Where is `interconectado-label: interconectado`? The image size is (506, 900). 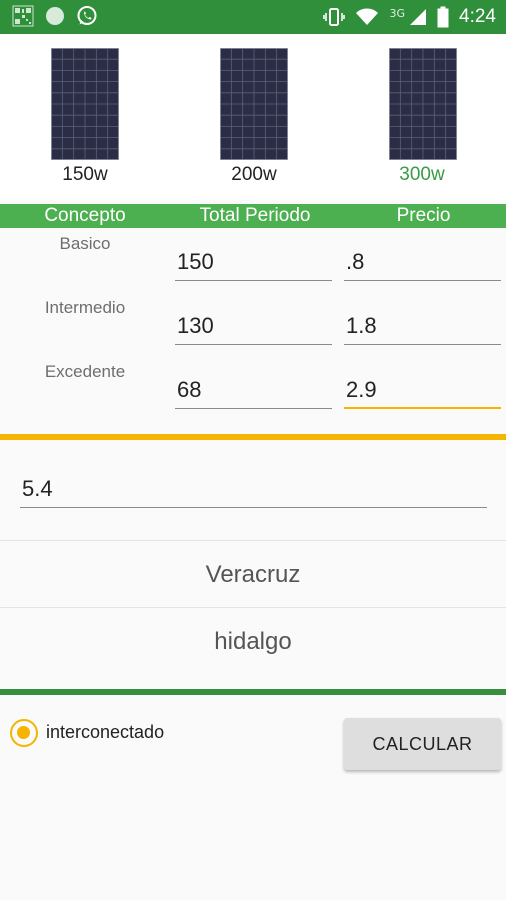 interconectado-label: interconectado is located at coordinates (105, 732).